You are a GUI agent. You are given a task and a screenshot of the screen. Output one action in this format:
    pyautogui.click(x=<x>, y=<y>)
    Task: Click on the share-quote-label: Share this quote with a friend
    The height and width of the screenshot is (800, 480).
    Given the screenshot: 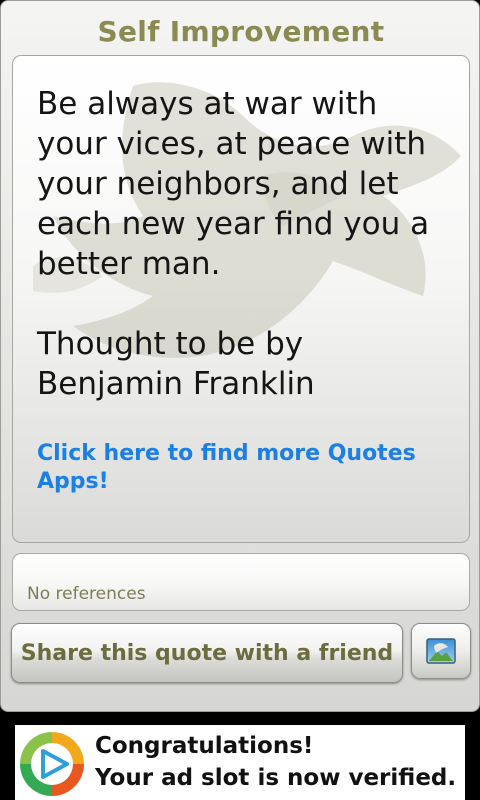 What is the action you would take?
    pyautogui.click(x=207, y=653)
    